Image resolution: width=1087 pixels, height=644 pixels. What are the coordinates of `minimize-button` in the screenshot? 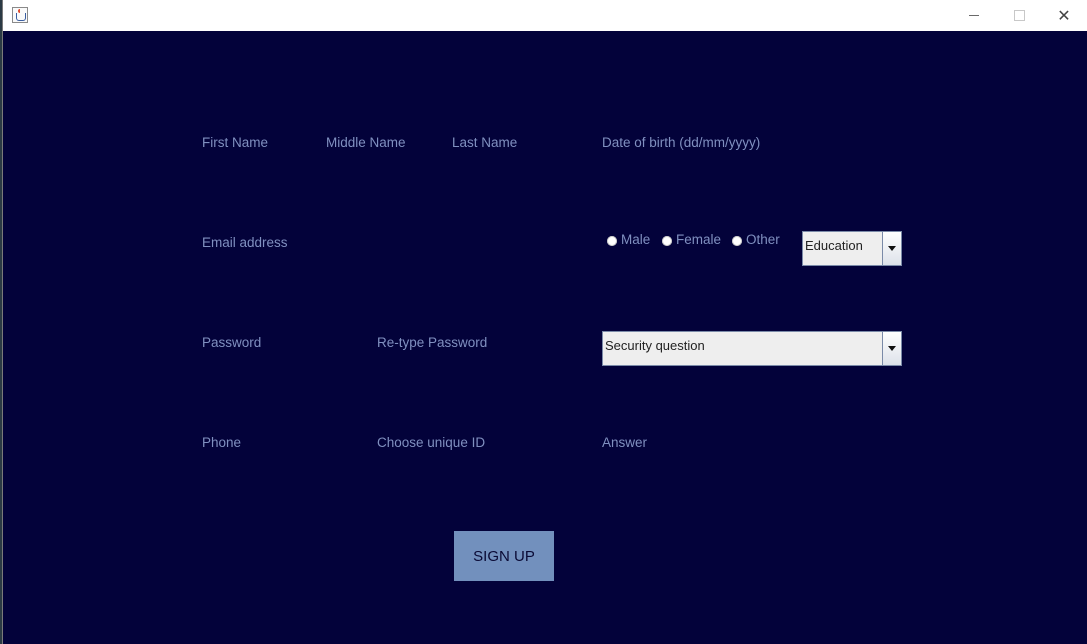 It's located at (974, 15).